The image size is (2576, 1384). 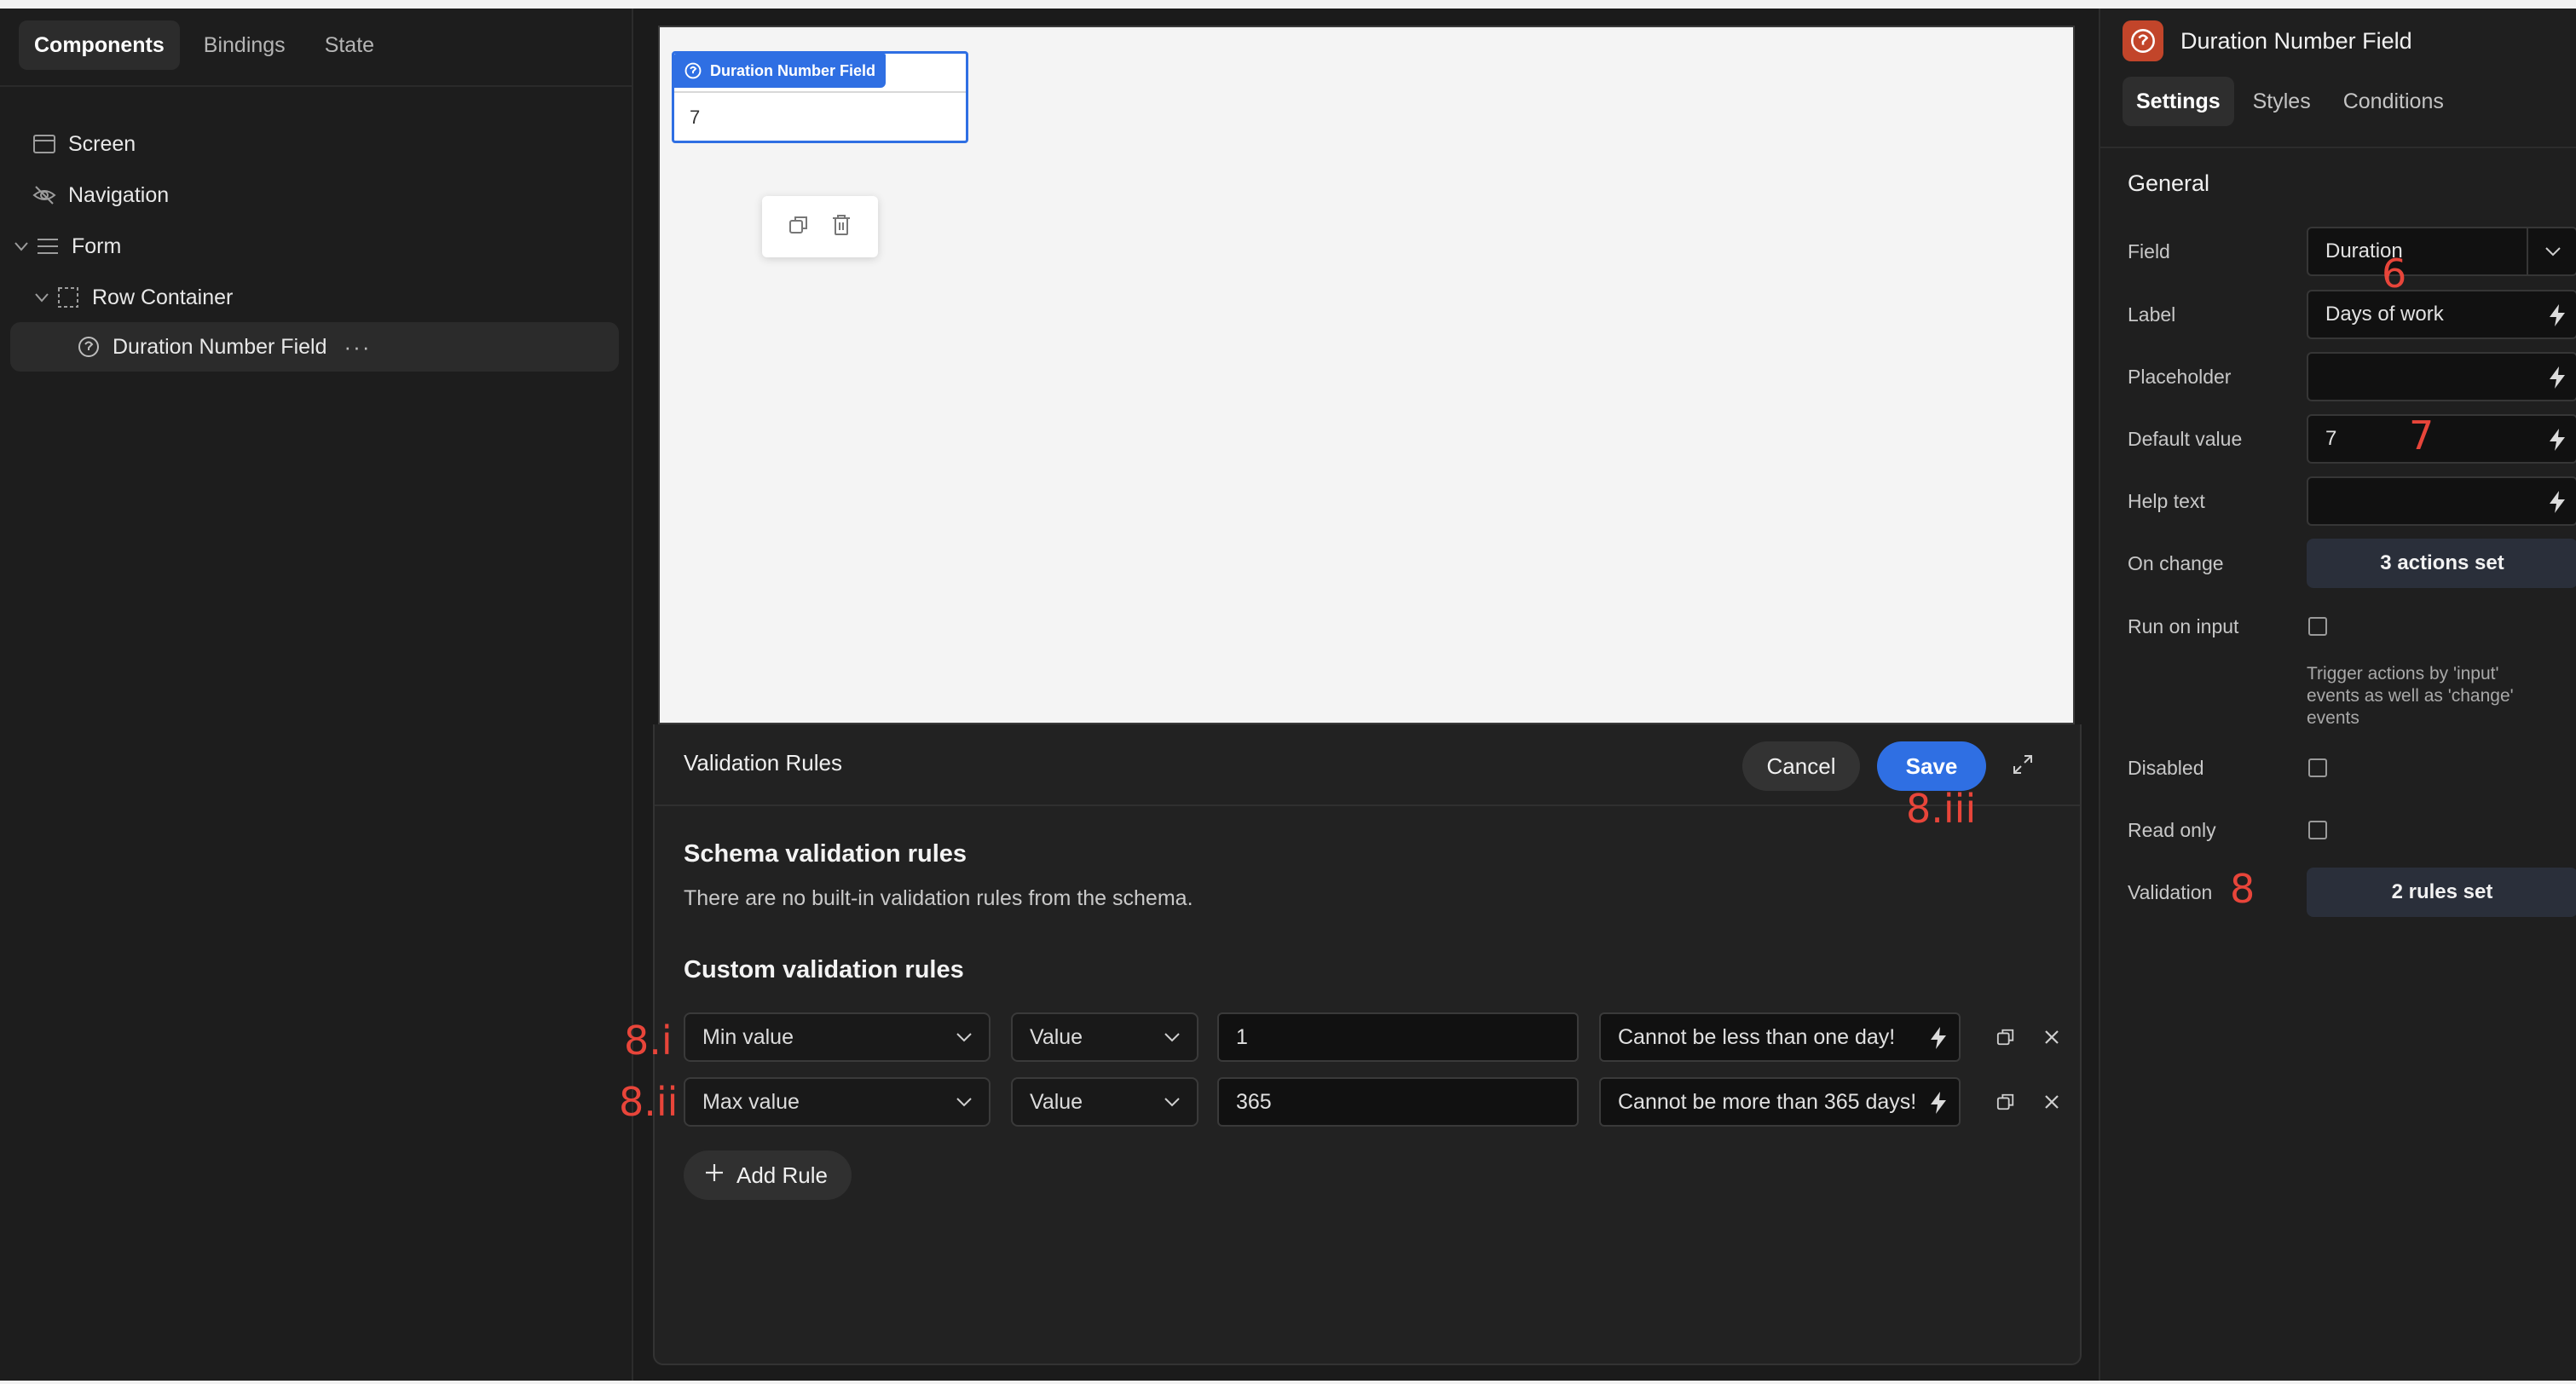 What do you see at coordinates (751, 1101) in the screenshot?
I see `rule-type-value: Max value` at bounding box center [751, 1101].